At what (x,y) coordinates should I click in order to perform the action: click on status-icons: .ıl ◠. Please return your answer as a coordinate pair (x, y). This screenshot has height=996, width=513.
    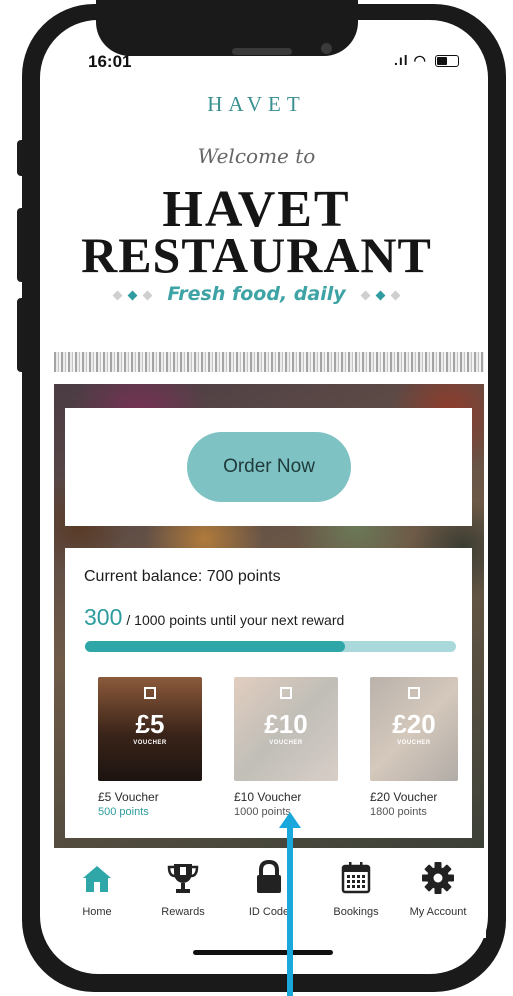
    Looking at the image, I should click on (426, 60).